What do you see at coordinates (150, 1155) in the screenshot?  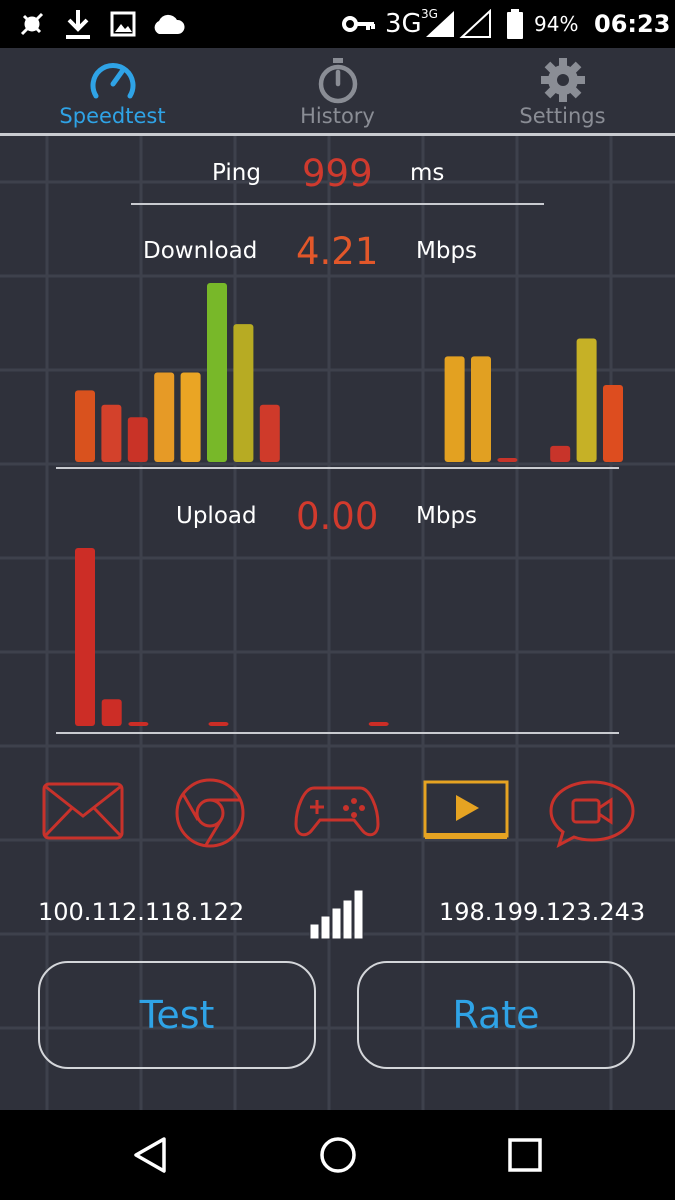 I see `back-icon` at bounding box center [150, 1155].